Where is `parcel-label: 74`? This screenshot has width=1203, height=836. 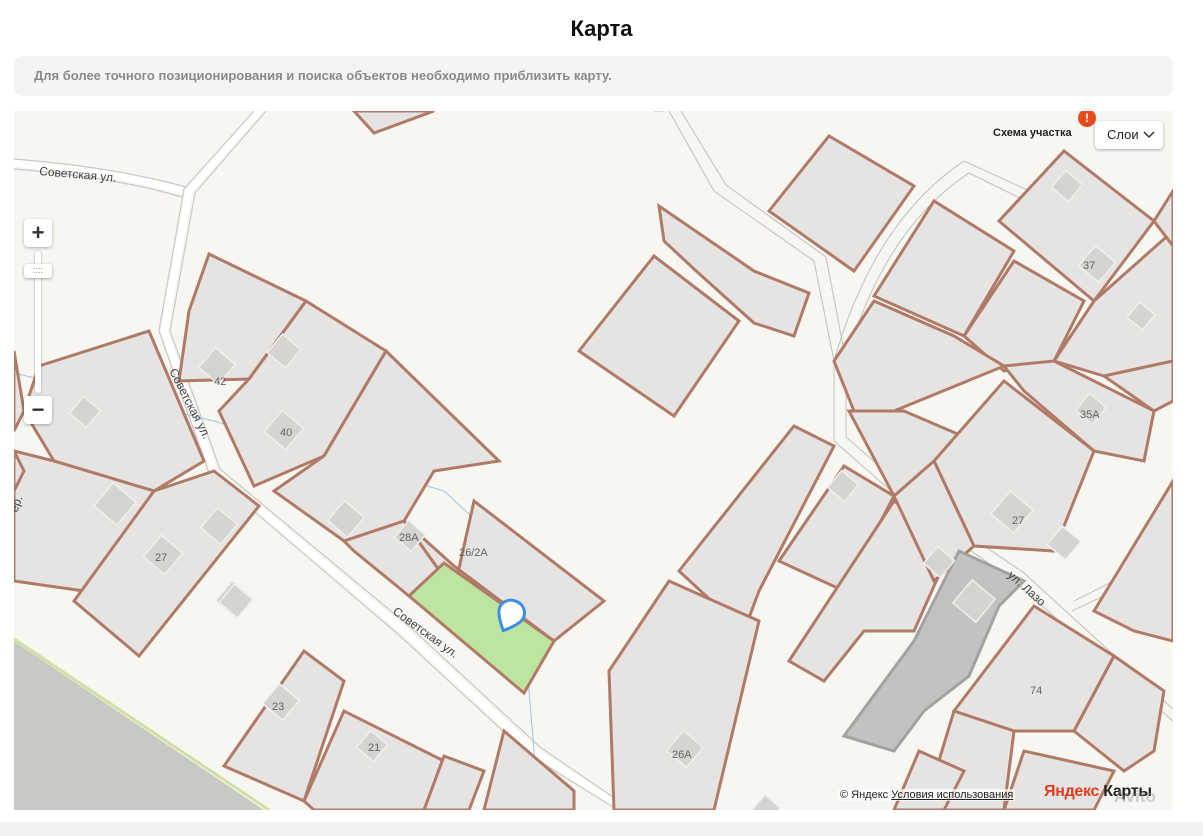
parcel-label: 74 is located at coordinates (1036, 691).